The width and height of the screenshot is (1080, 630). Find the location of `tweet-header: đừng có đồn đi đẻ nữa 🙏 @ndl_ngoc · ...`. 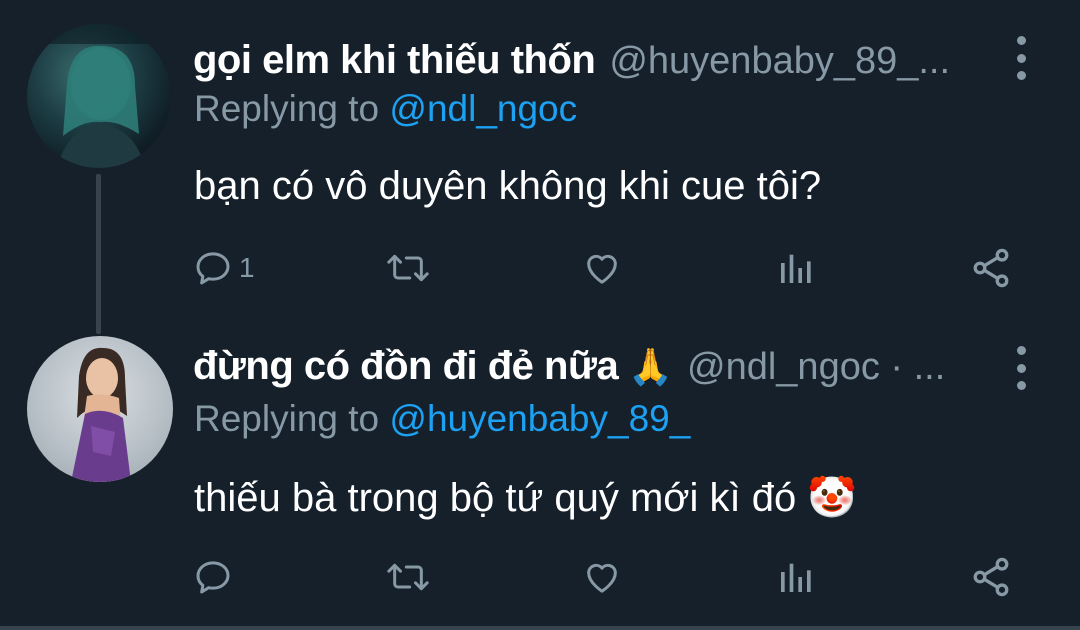

tweet-header: đừng có đồn đi đẻ nữa 🙏 @ndl_ngoc · ... is located at coordinates (593, 368).